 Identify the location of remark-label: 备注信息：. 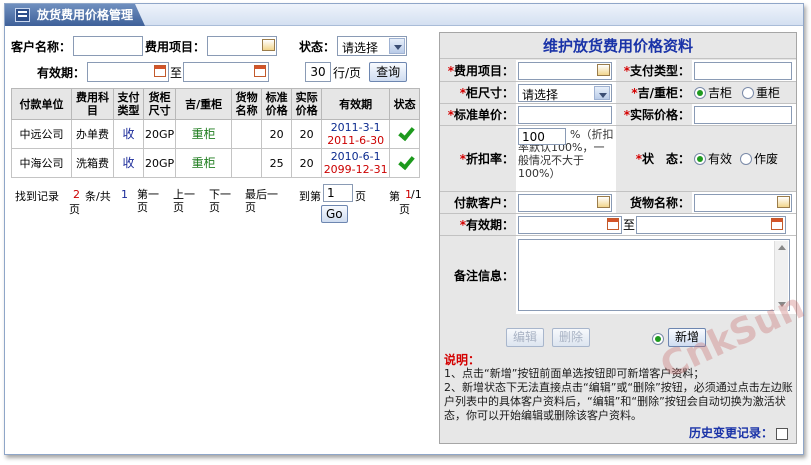
(483, 275).